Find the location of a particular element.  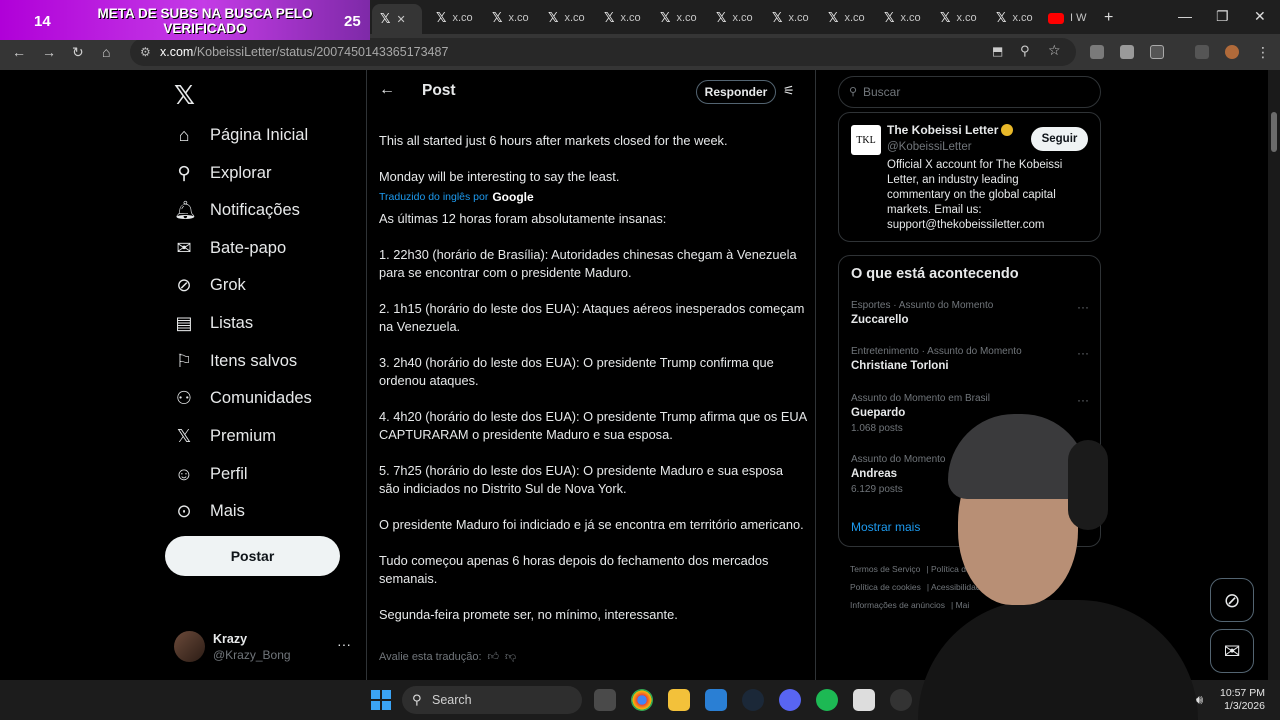

reply-button: Responder is located at coordinates (736, 92).